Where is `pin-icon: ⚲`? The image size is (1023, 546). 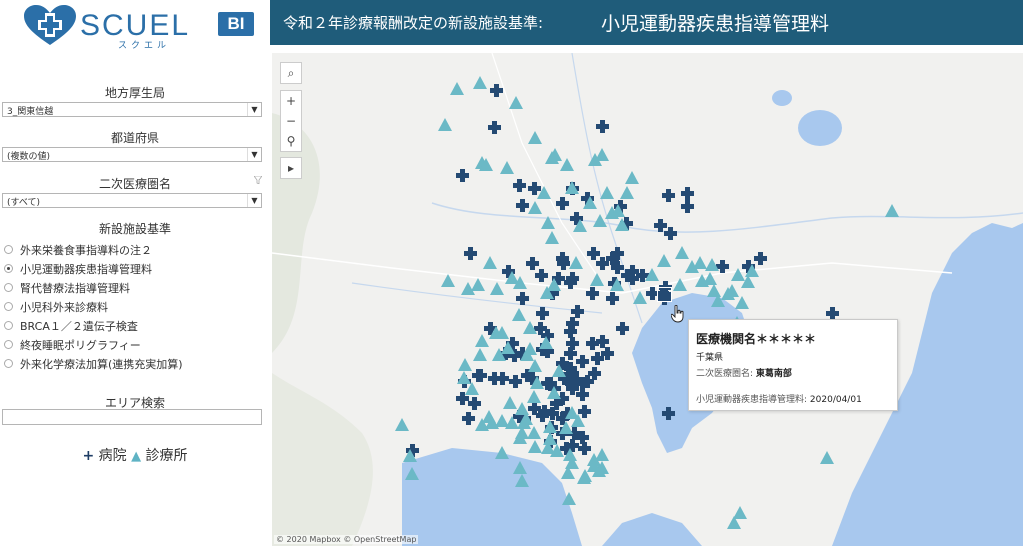 pin-icon: ⚲ is located at coordinates (291, 141).